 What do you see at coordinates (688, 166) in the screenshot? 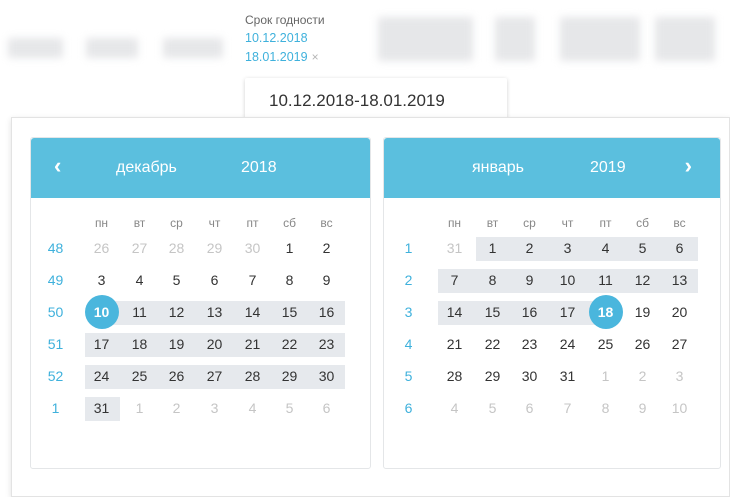
I see `chevron-right-icon: ›` at bounding box center [688, 166].